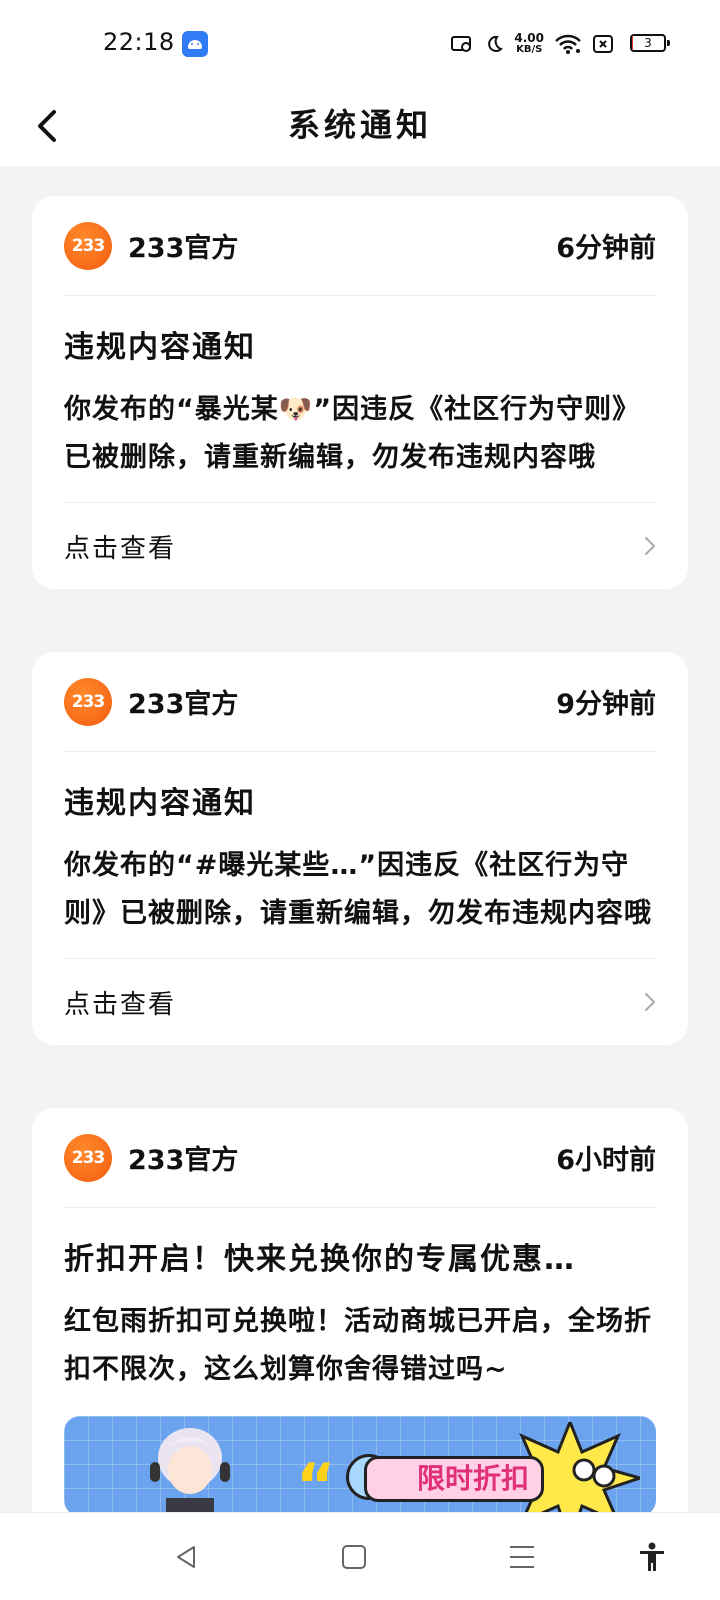 The height and width of the screenshot is (1600, 720). Describe the element at coordinates (454, 1479) in the screenshot. I see `promo-badge: 限时折扣` at that location.